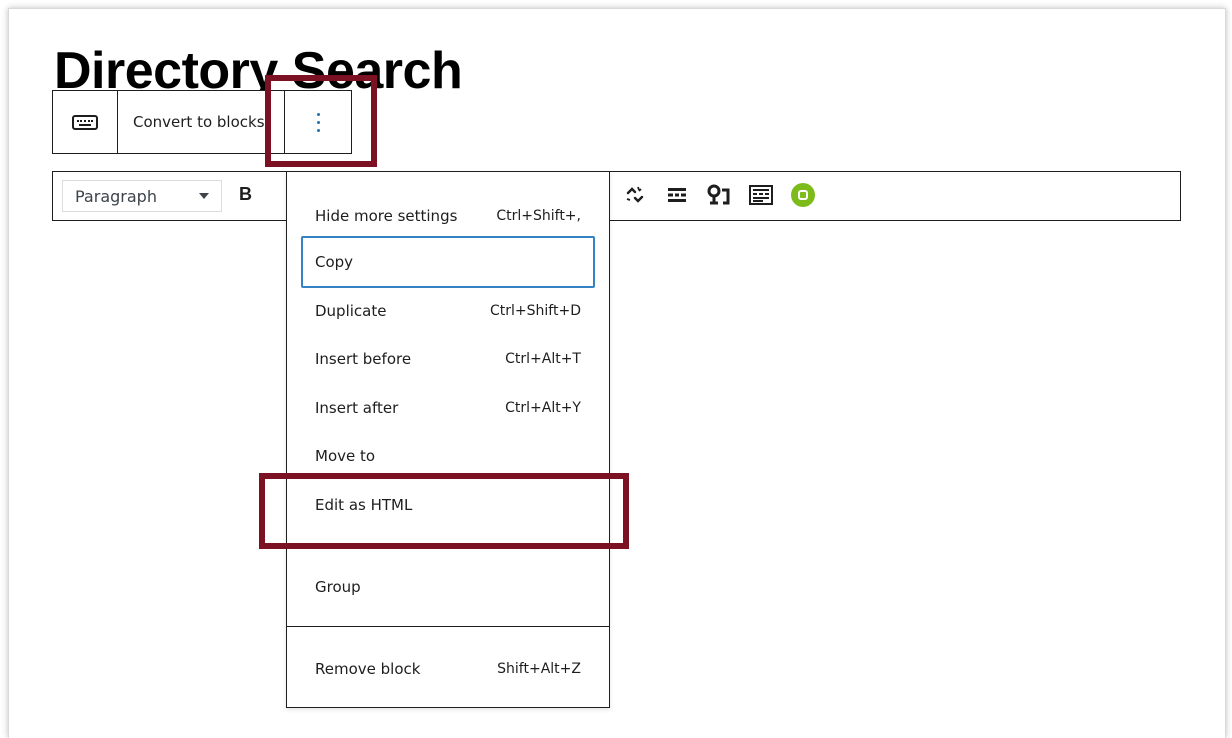  What do you see at coordinates (616, 196) in the screenshot?
I see `classic-editor-toolbar: Paragraph B` at bounding box center [616, 196].